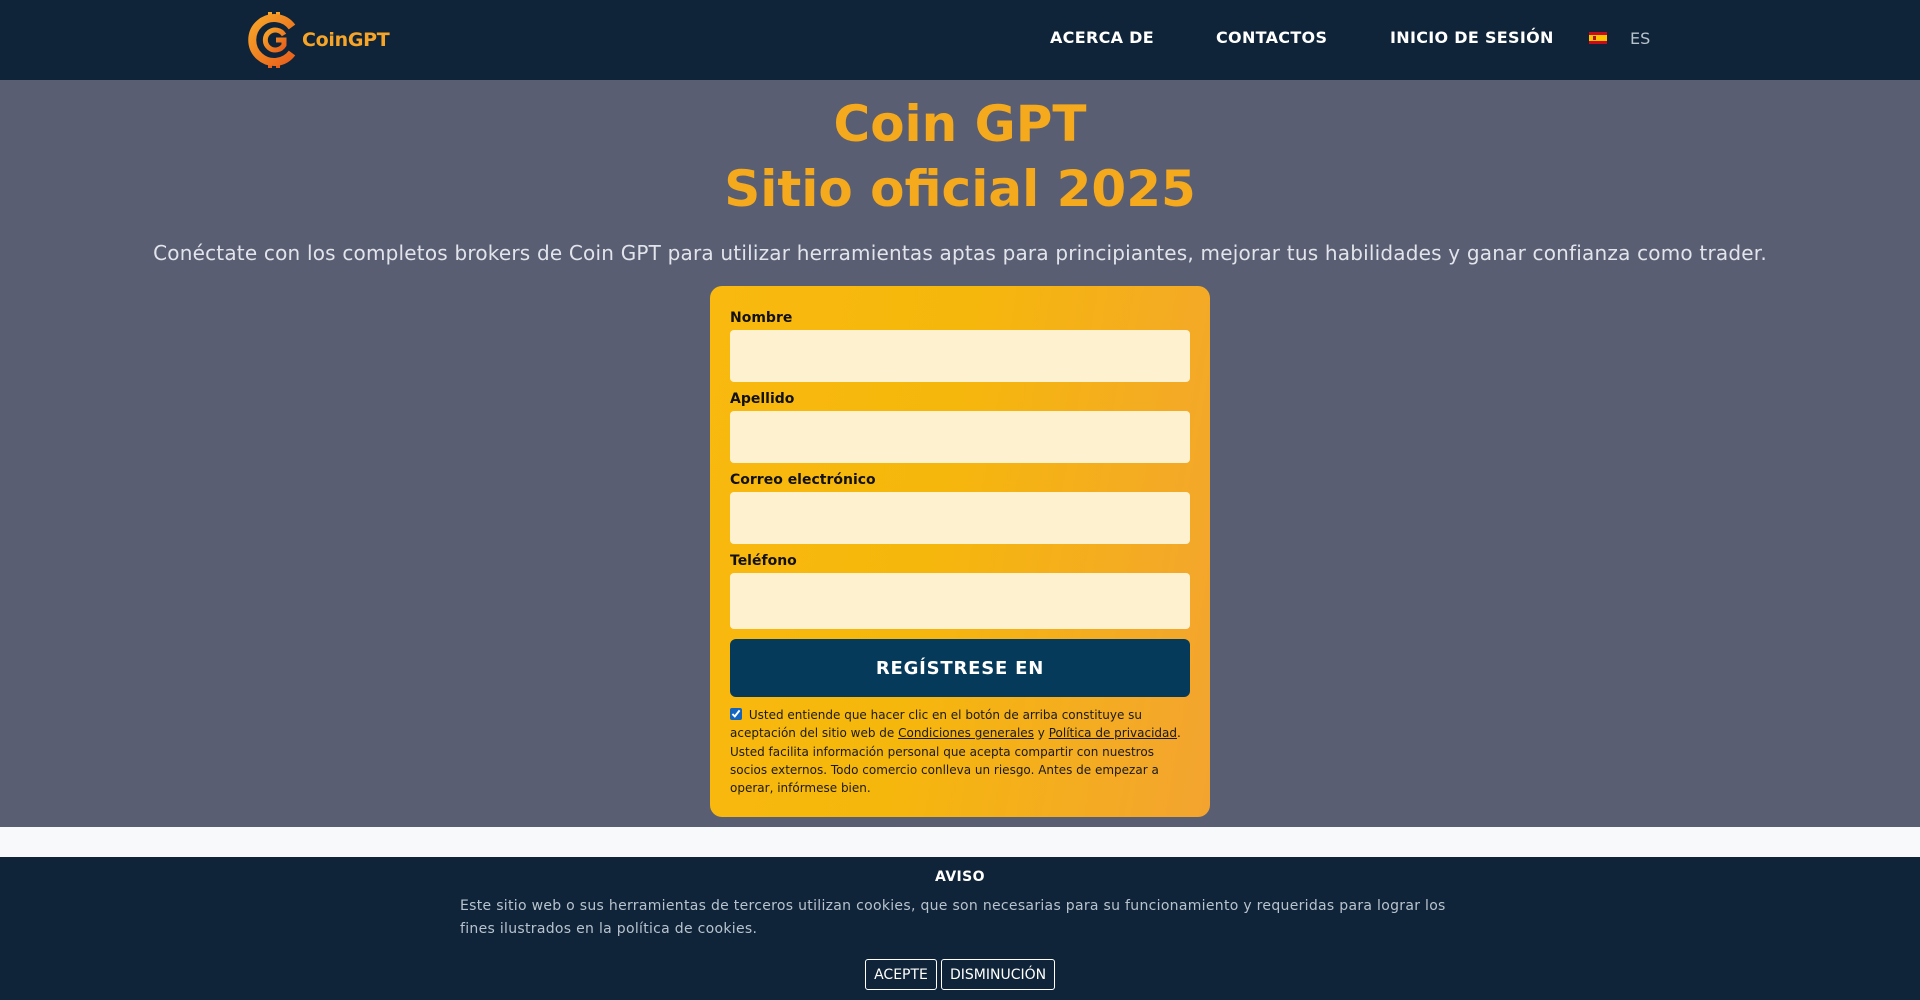 The width and height of the screenshot is (1920, 1000). What do you see at coordinates (960, 842) in the screenshot?
I see `section-divider` at bounding box center [960, 842].